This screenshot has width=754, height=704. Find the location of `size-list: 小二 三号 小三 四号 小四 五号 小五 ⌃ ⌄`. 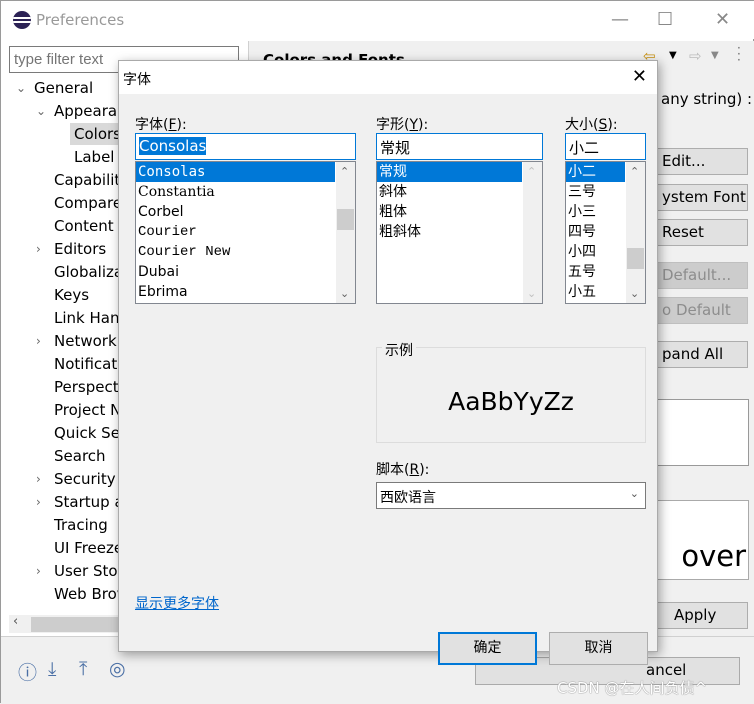

size-list: 小二 三号 小三 四号 小四 五号 小五 ⌃ ⌄ is located at coordinates (605, 232).